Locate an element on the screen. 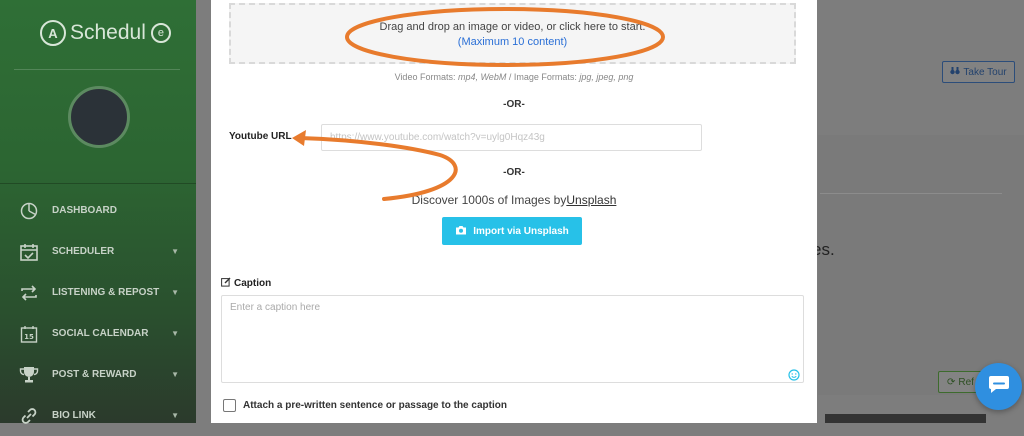 Image resolution: width=1024 pixels, height=436 pixels. sidebar-item-label: POST & REWARD is located at coordinates (94, 374).